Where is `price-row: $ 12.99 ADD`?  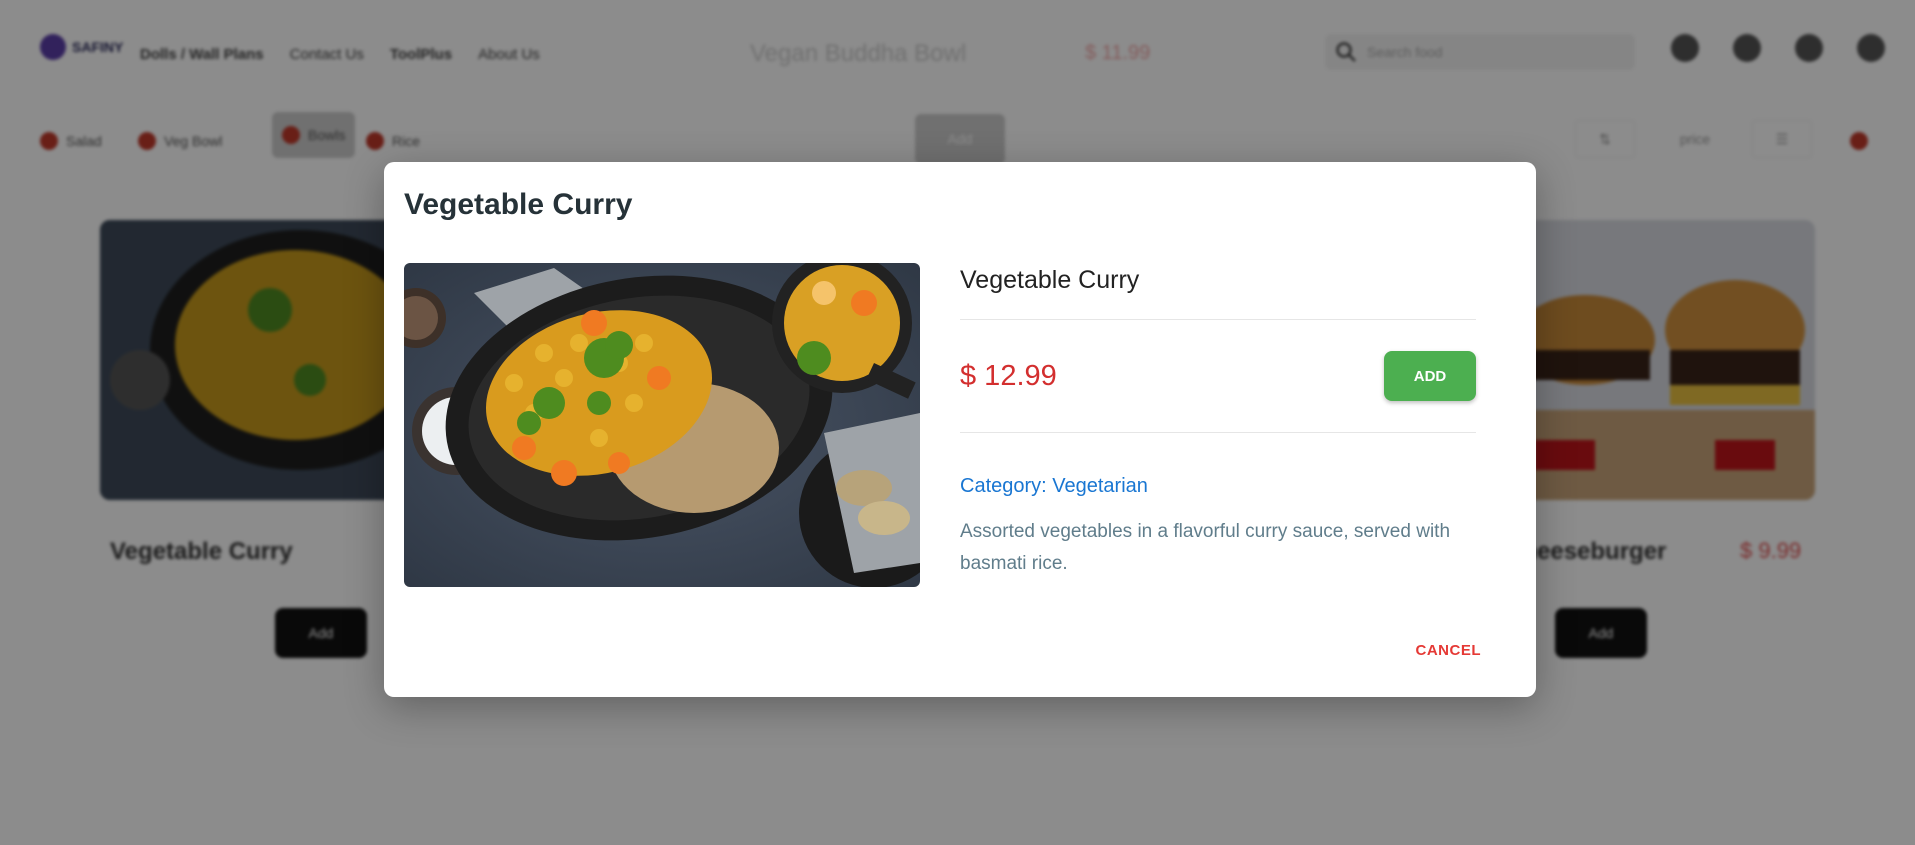 price-row: $ 12.99 ADD is located at coordinates (1218, 376).